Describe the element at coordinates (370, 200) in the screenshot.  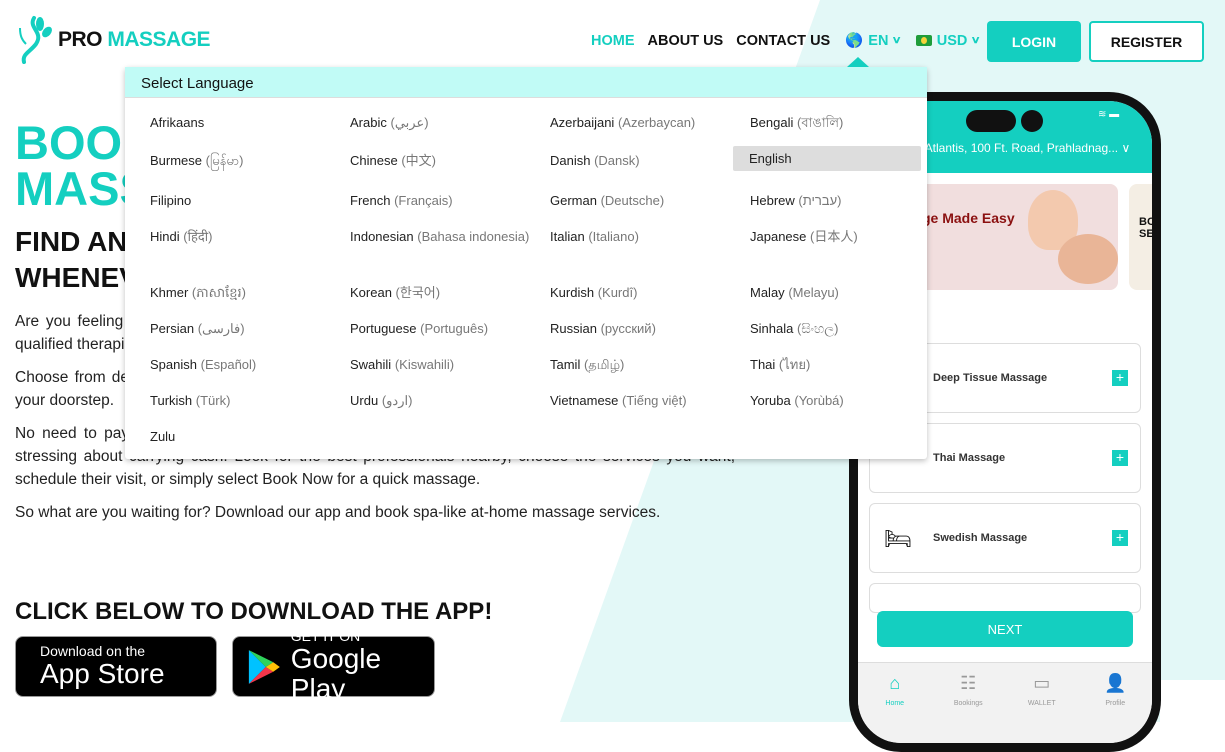
I see `language-name: French` at that location.